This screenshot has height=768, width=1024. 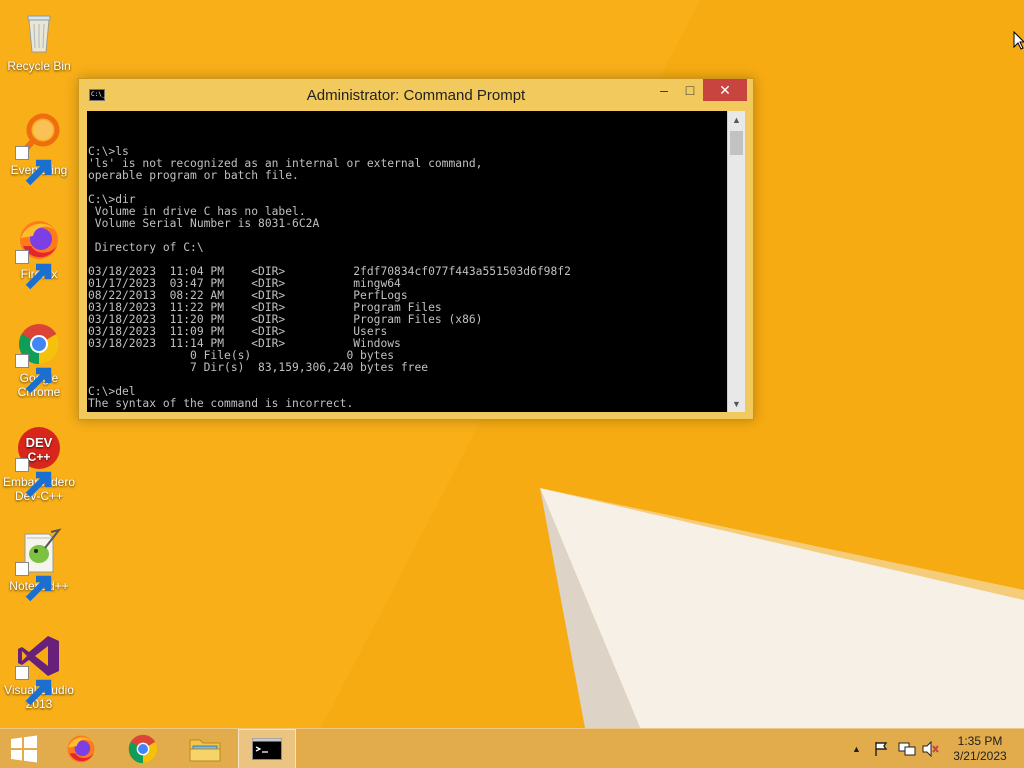 I want to click on desktop-icon-google-chrome: Google Chrome, so click(x=39, y=359).